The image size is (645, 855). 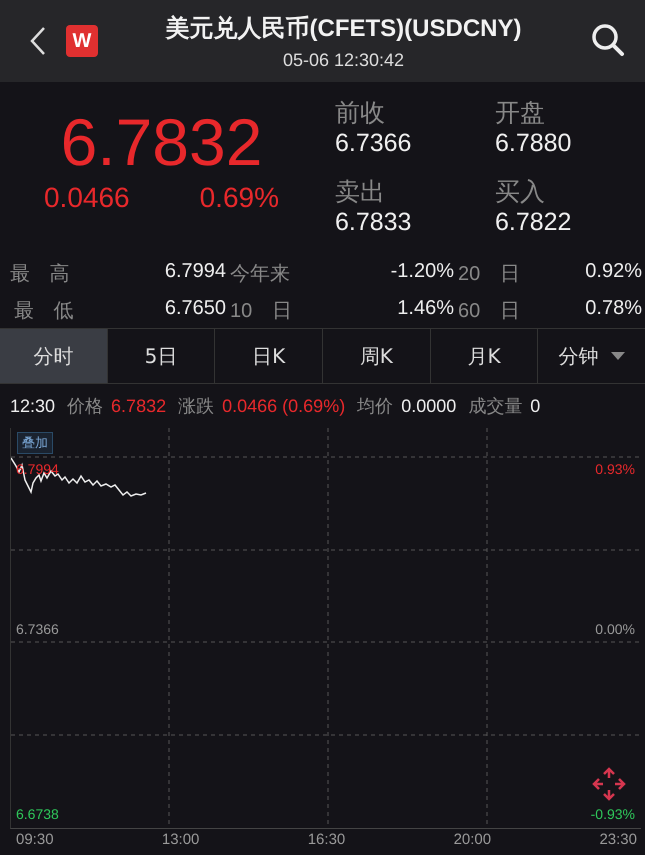 What do you see at coordinates (608, 40) in the screenshot?
I see `search-icon` at bounding box center [608, 40].